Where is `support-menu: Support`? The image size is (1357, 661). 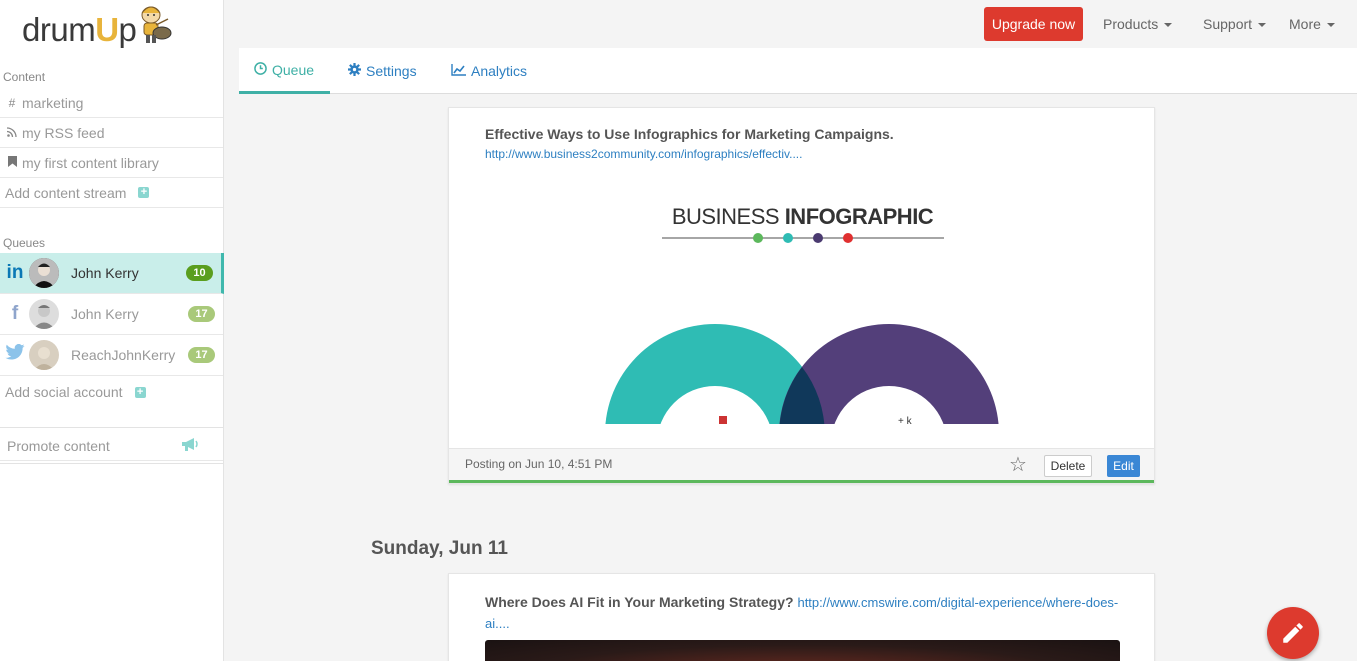 support-menu: Support is located at coordinates (1235, 24).